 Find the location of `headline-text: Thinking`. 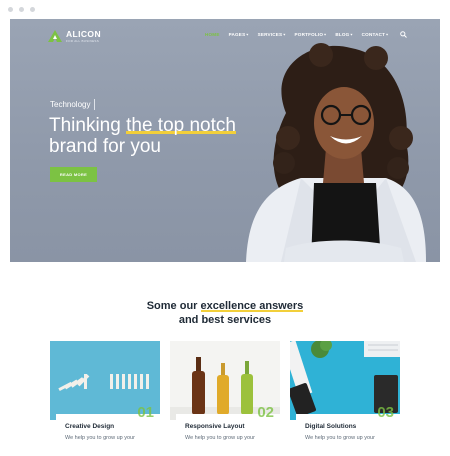

headline-text: Thinking is located at coordinates (88, 125).